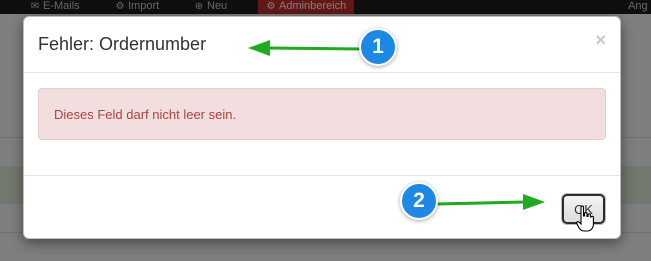  I want to click on step-badge-1: 1, so click(378, 47).